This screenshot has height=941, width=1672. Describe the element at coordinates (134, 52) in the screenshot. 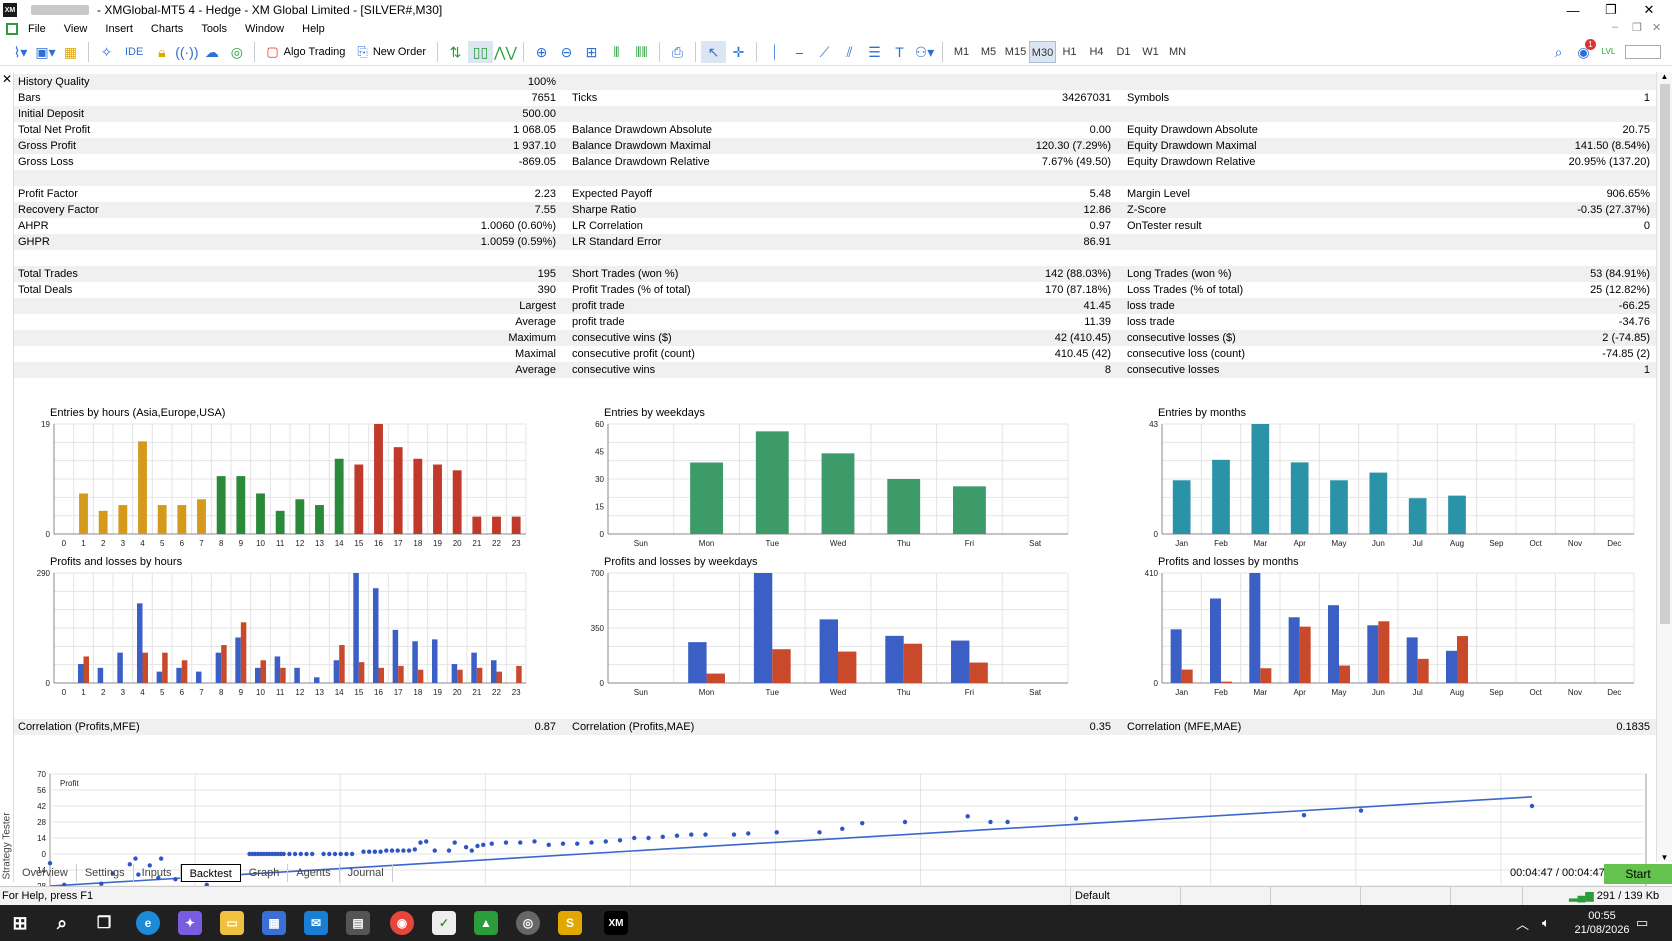

I see `ide-button: IDE` at that location.